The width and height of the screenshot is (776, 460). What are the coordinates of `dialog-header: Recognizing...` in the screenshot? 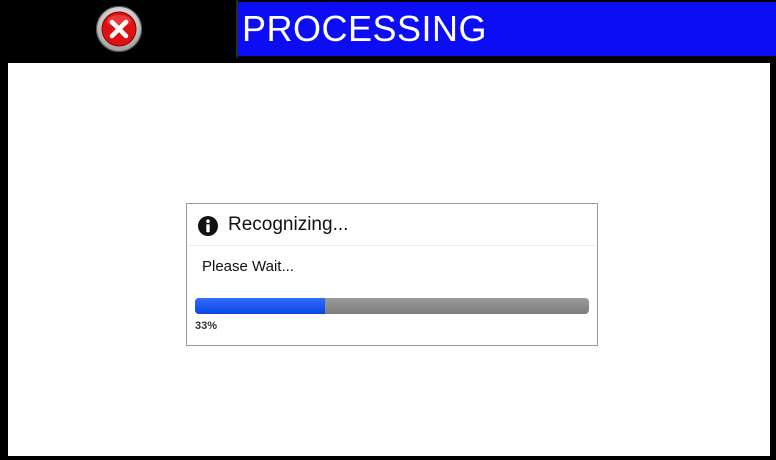 It's located at (392, 225).